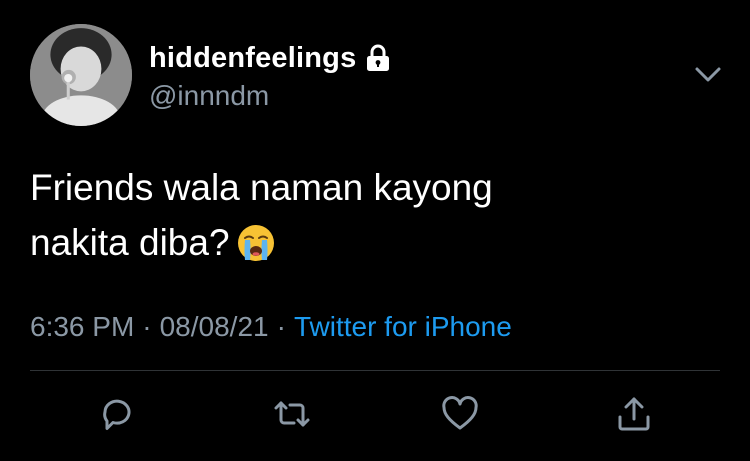 The height and width of the screenshot is (461, 750). Describe the element at coordinates (82, 326) in the screenshot. I see `tweet-time: 6:36 PM` at that location.